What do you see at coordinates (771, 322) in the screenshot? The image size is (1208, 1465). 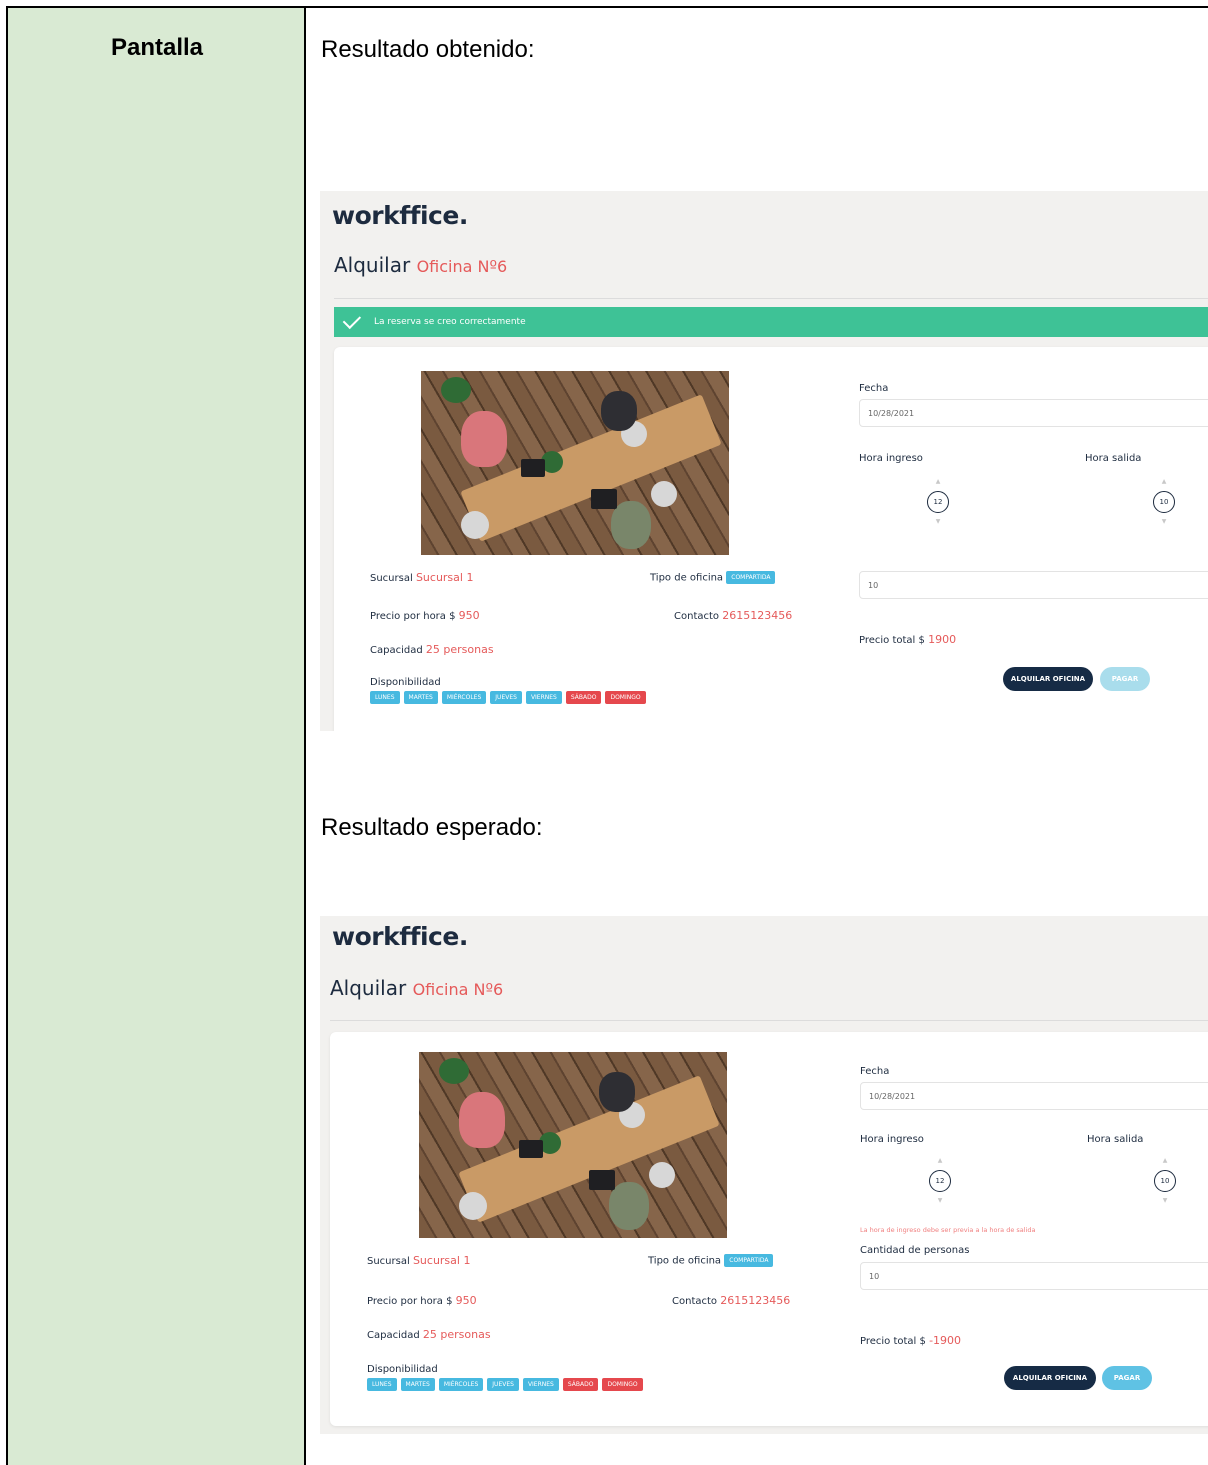 I see `success-alert: La reserva se creo correctamente` at bounding box center [771, 322].